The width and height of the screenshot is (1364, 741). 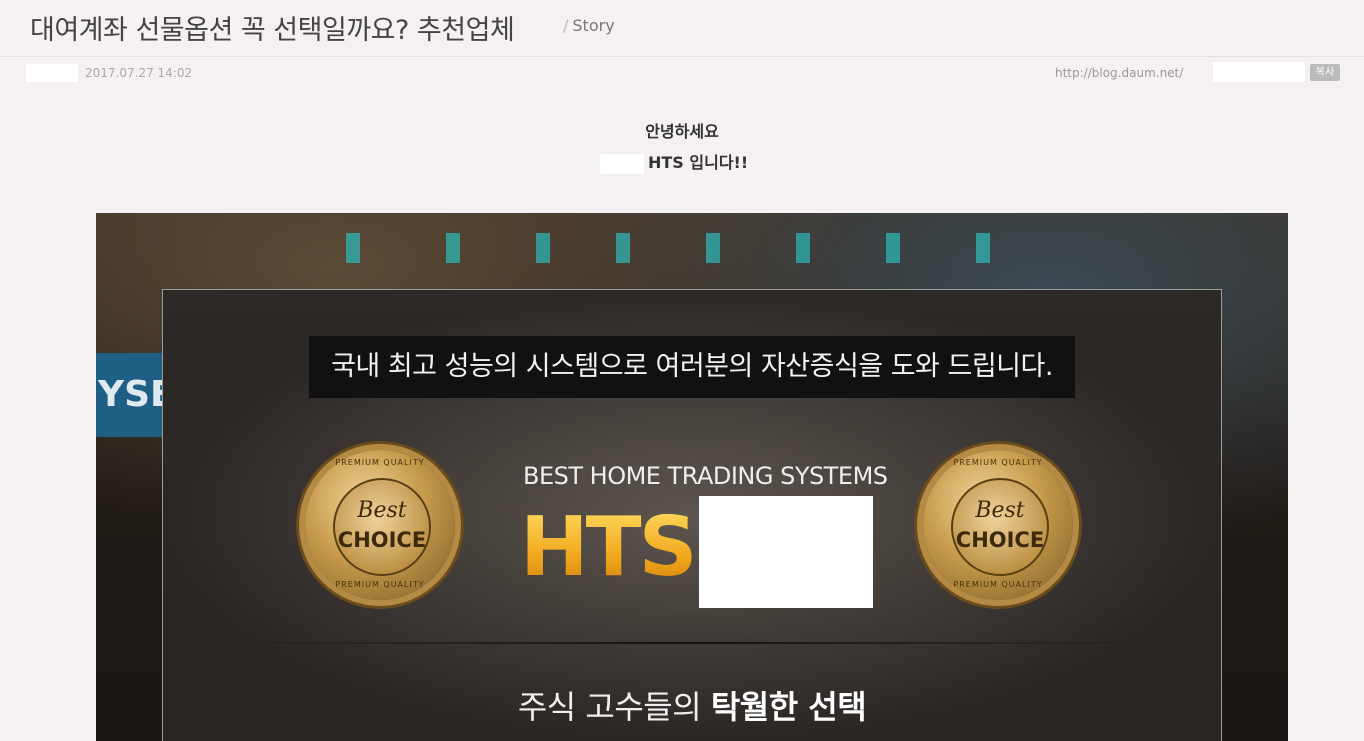 I want to click on banner-divider, so click(x=692, y=643).